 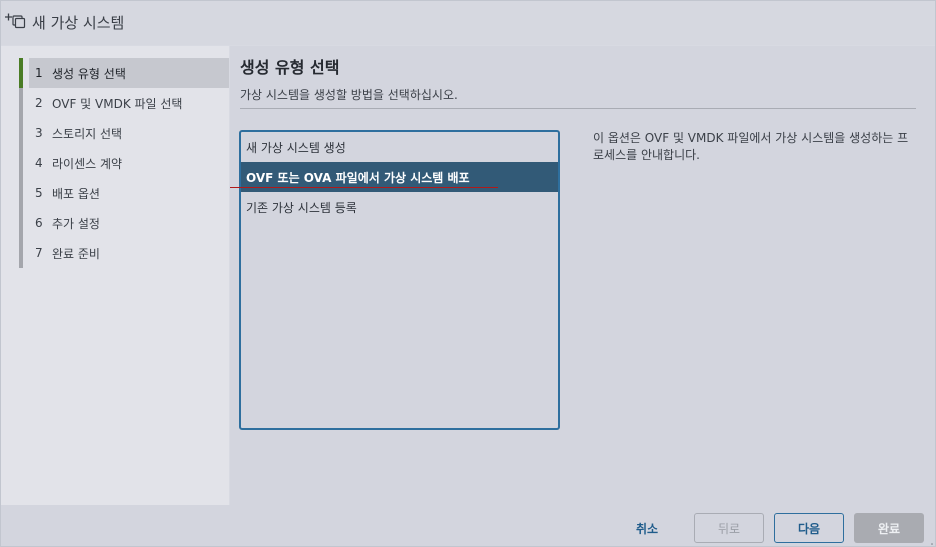 I want to click on resize-grip-icon, so click(x=929, y=540).